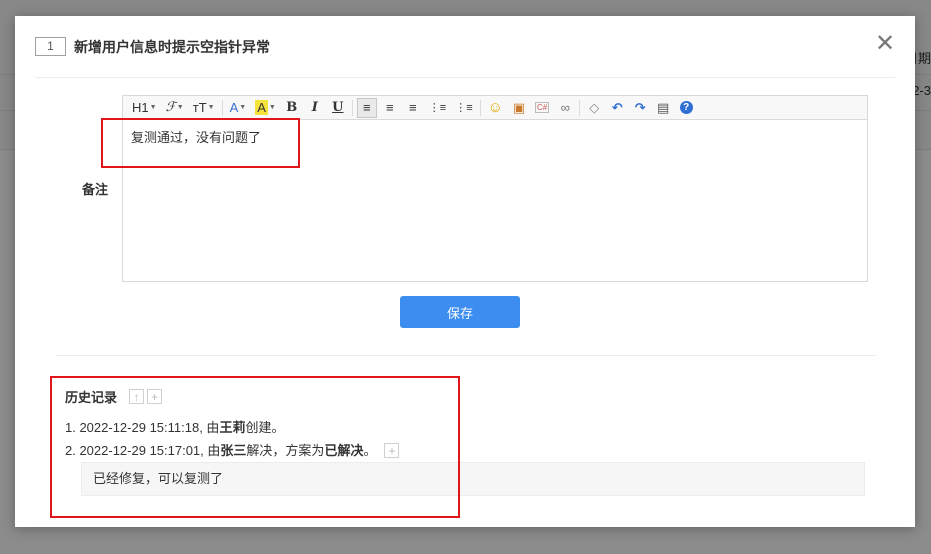 Image resolution: width=931 pixels, height=554 pixels. What do you see at coordinates (885, 44) in the screenshot?
I see `close-icon: ✕` at bounding box center [885, 44].